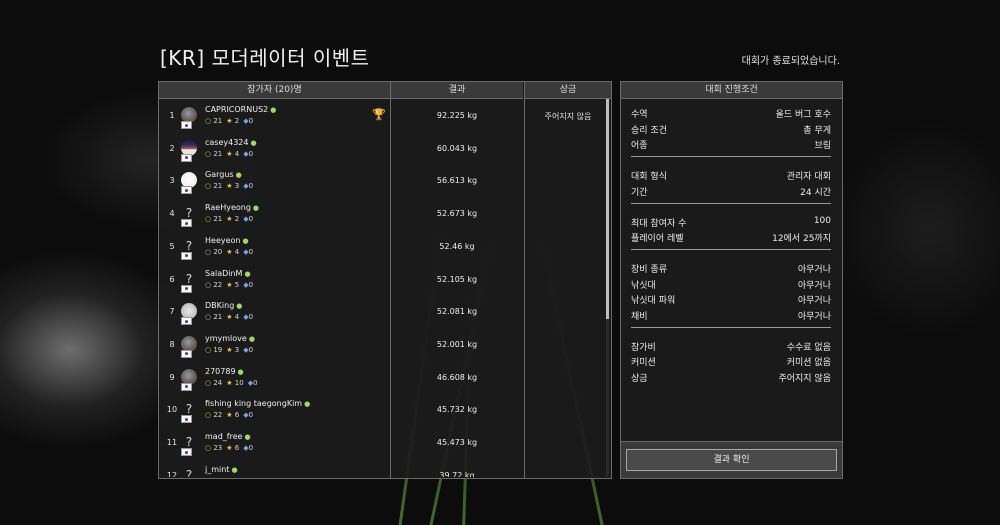 Image resolution: width=1000 pixels, height=525 pixels. What do you see at coordinates (231, 142) in the screenshot?
I see `player-name: casey4324 ●` at bounding box center [231, 142].